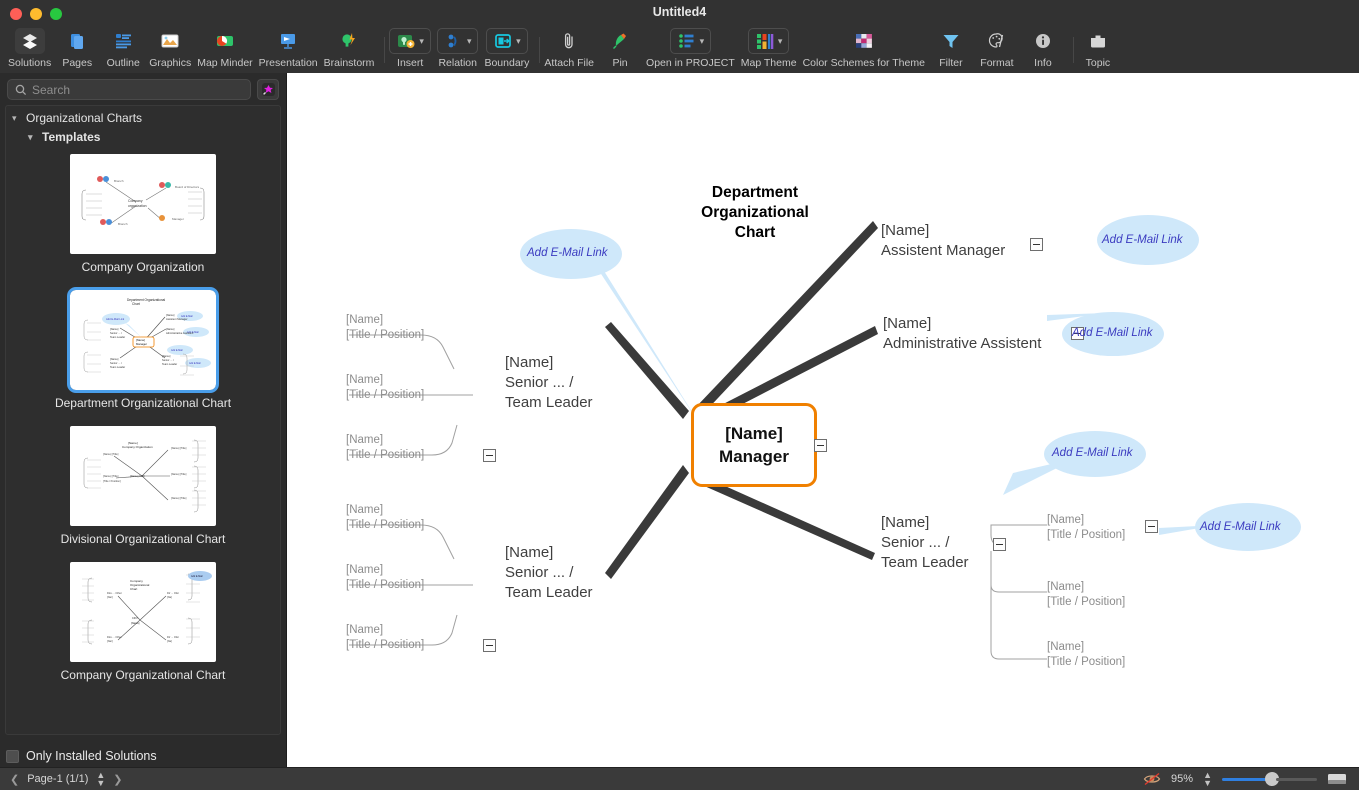  What do you see at coordinates (143, 267) in the screenshot?
I see `template-label: Company Organization` at bounding box center [143, 267].